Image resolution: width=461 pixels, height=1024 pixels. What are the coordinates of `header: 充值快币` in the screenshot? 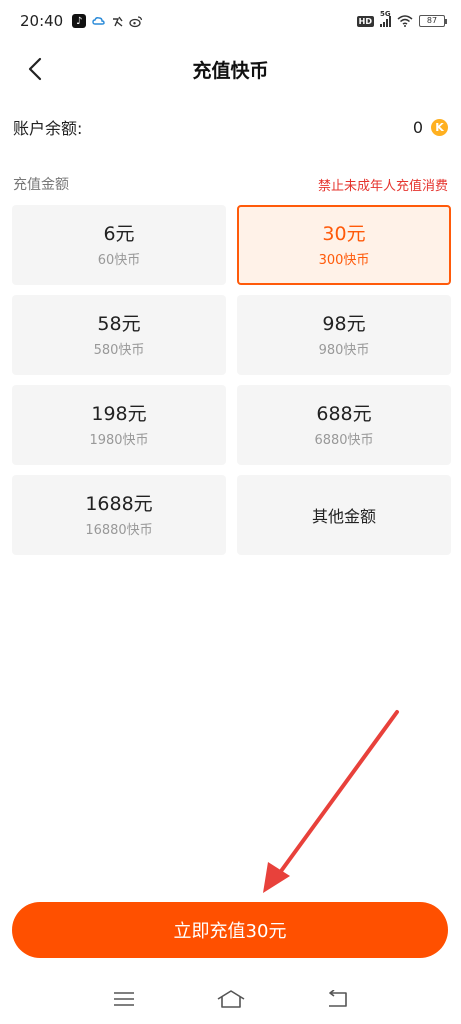 It's located at (230, 69).